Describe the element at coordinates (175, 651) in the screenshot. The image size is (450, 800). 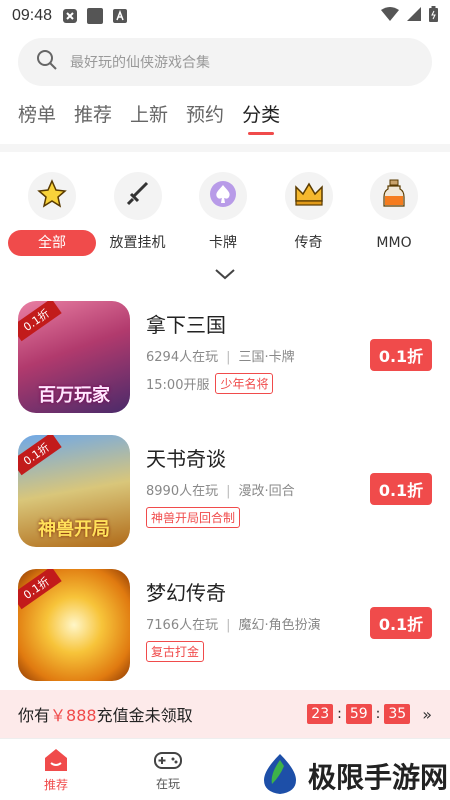
I see `game-tag: 复古打金` at that location.